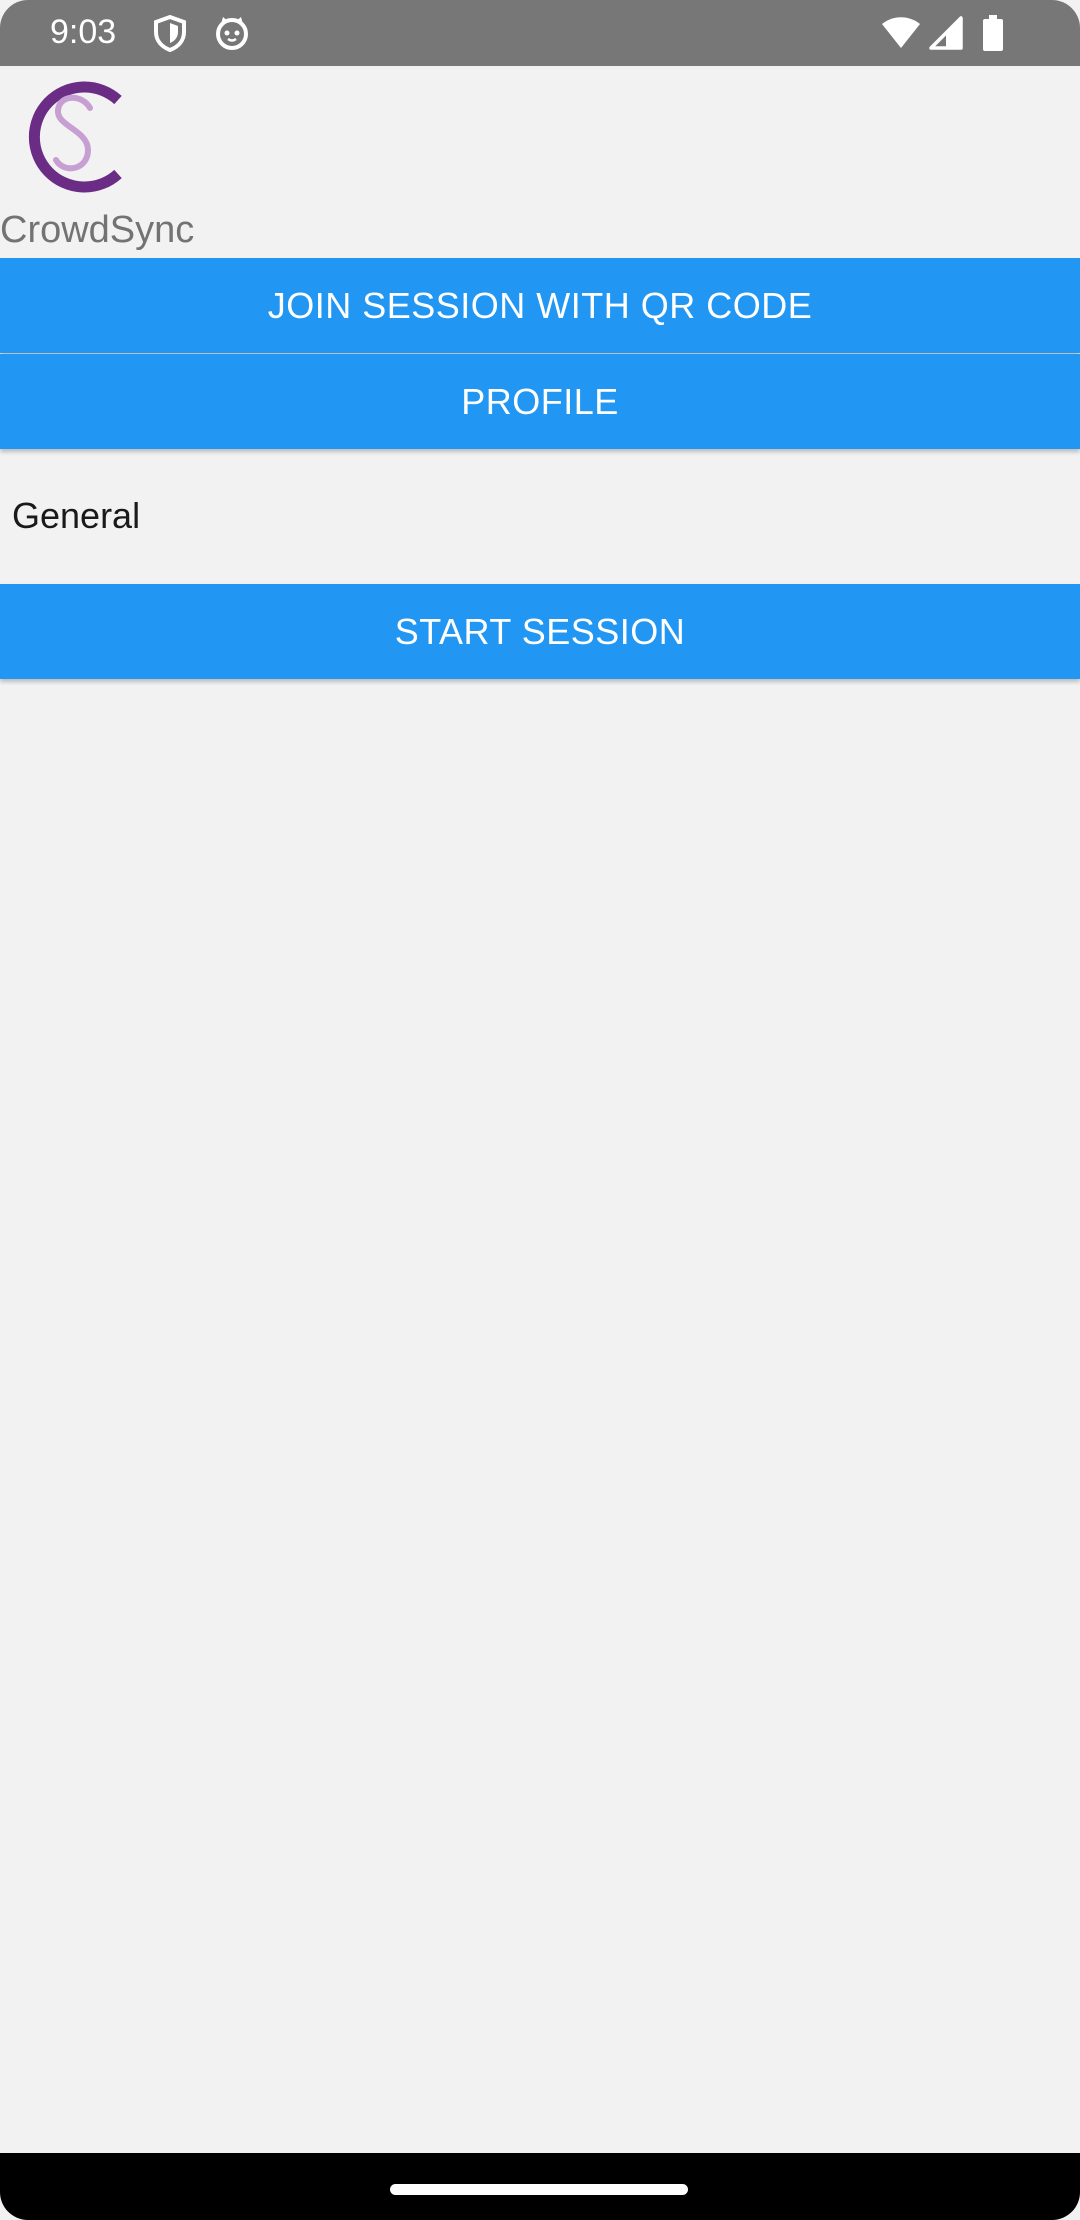 The image size is (1080, 2220). I want to click on home-gesture-handle, so click(539, 2189).